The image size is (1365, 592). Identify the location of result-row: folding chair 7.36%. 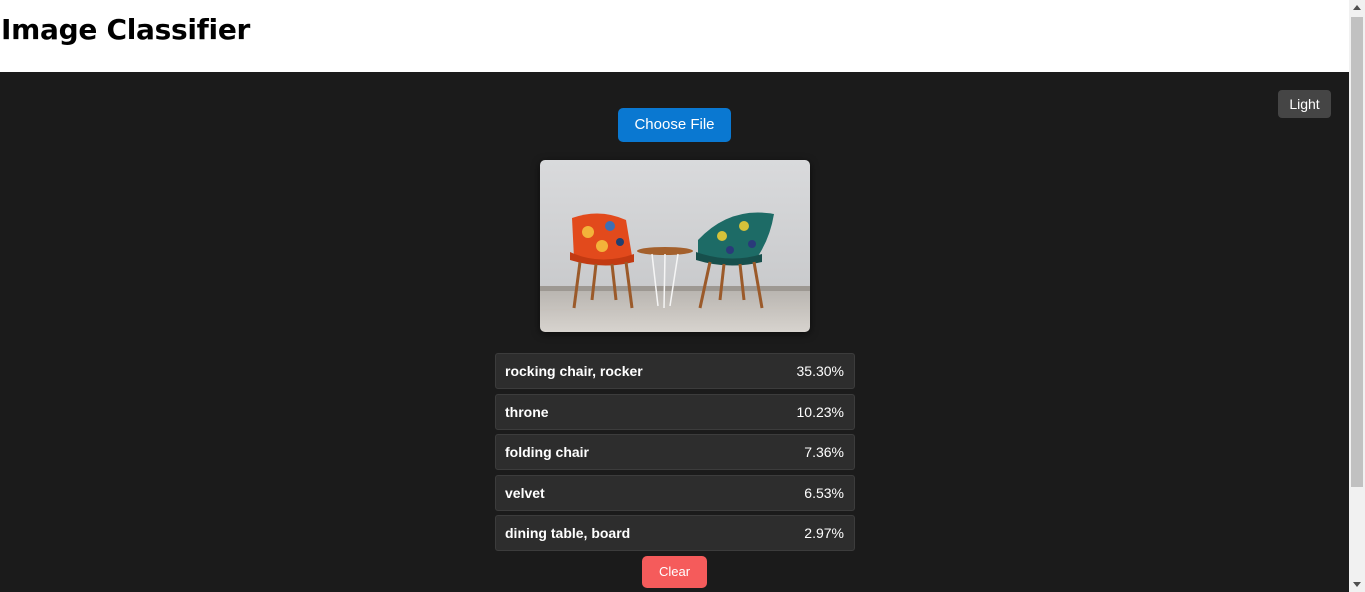
(675, 452).